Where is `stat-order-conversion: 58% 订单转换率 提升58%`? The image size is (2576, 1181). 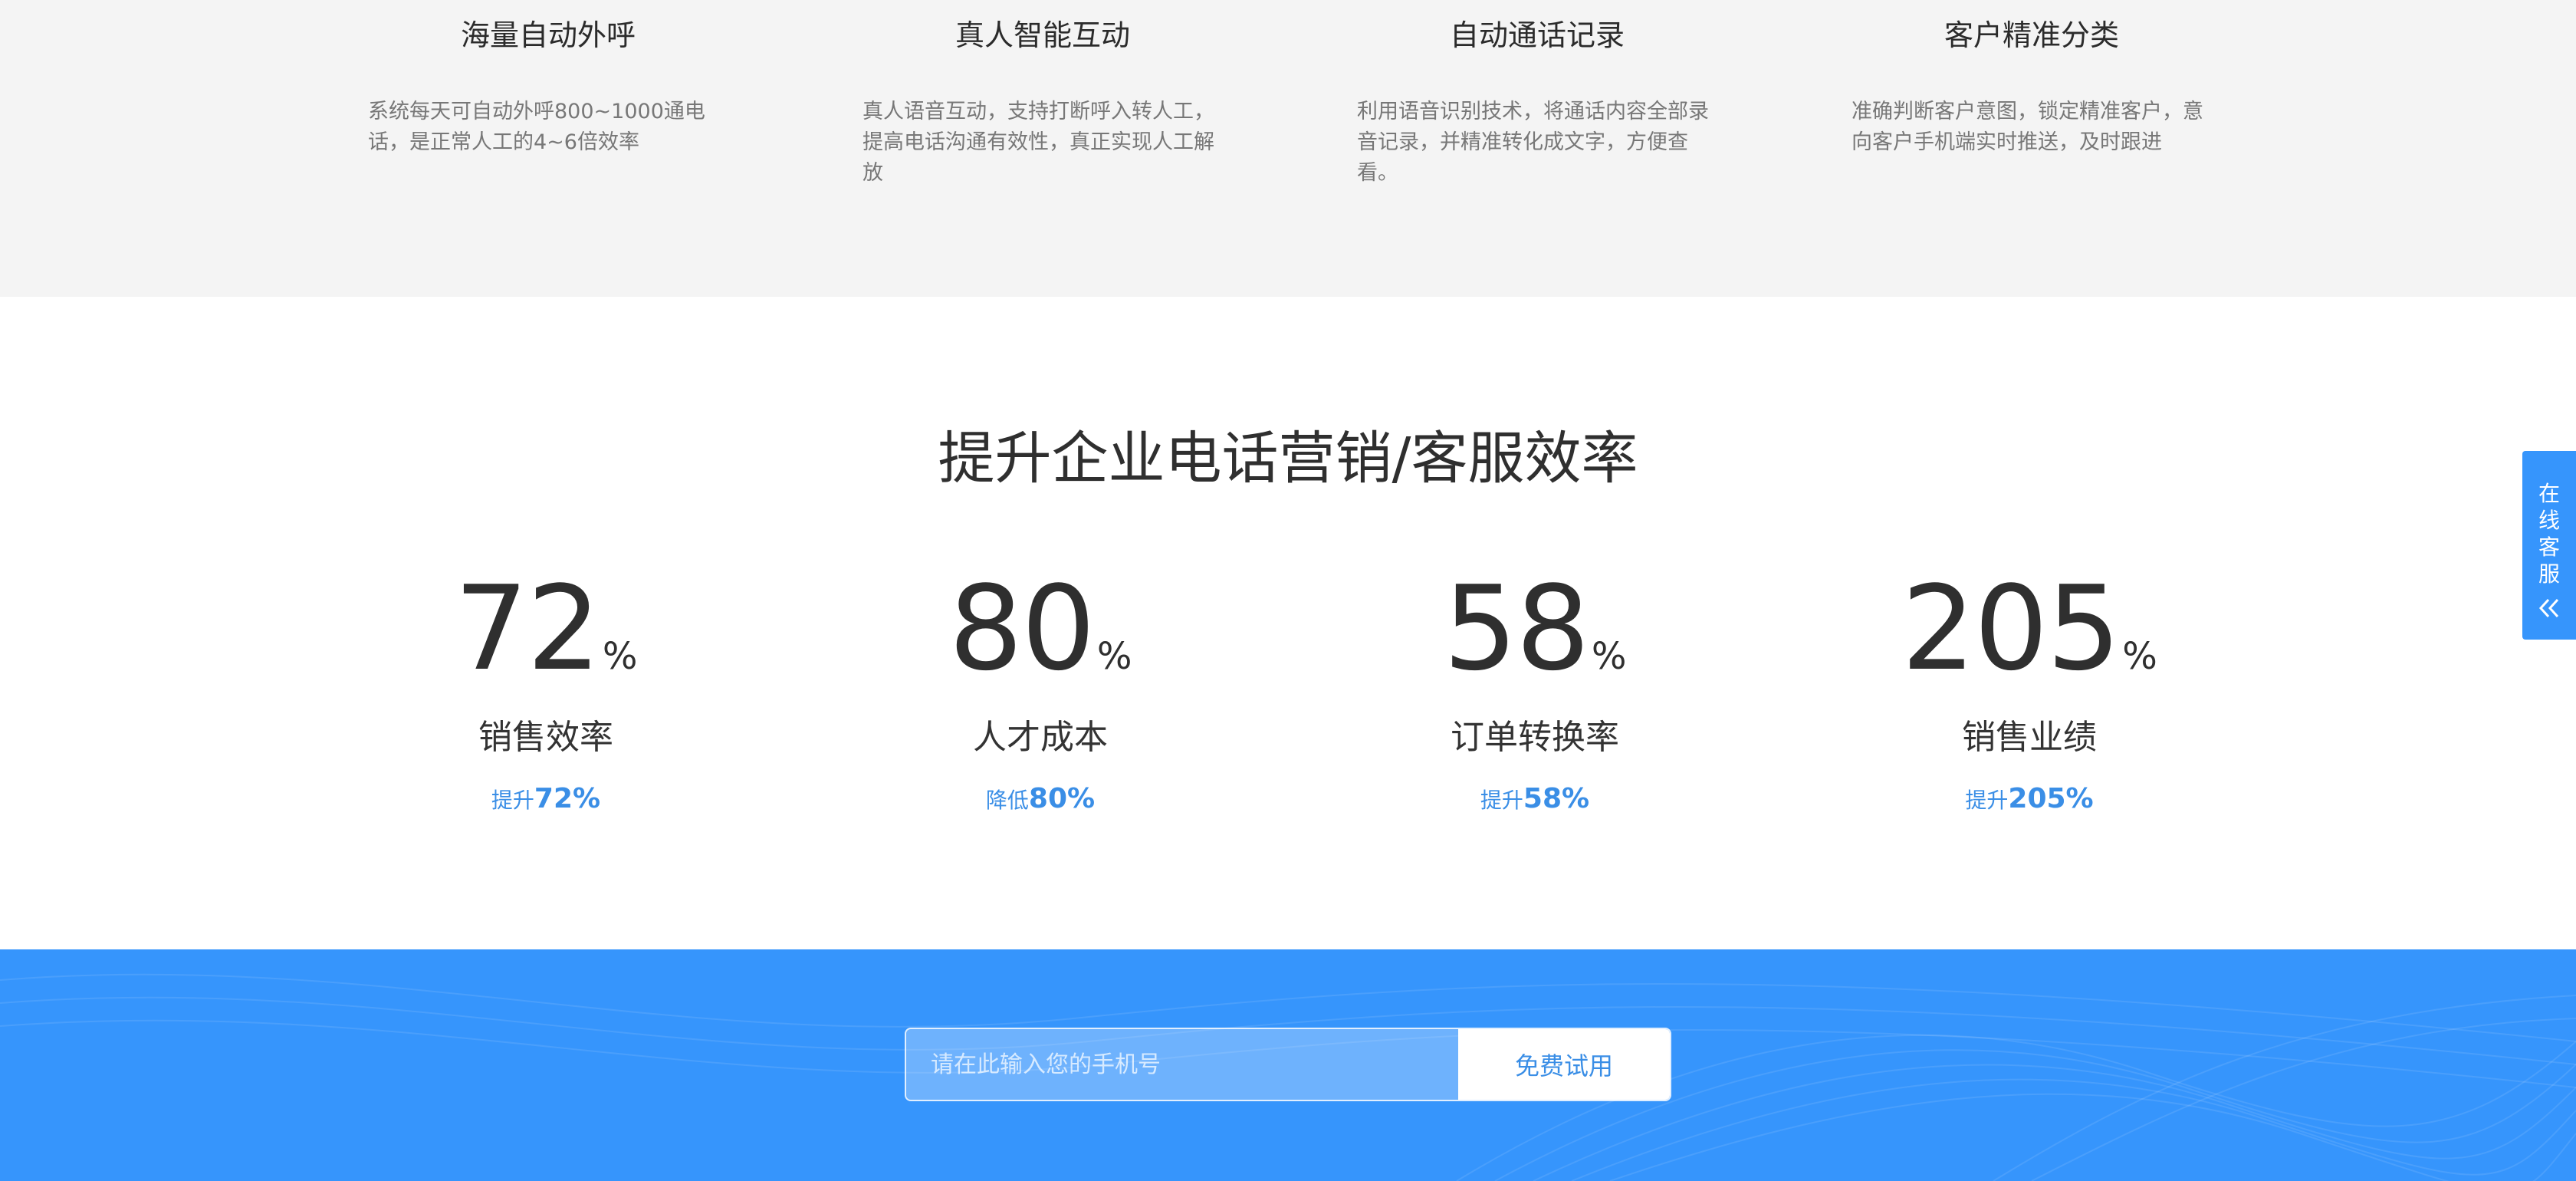 stat-order-conversion: 58% 订单转换率 提升58% is located at coordinates (1535, 694).